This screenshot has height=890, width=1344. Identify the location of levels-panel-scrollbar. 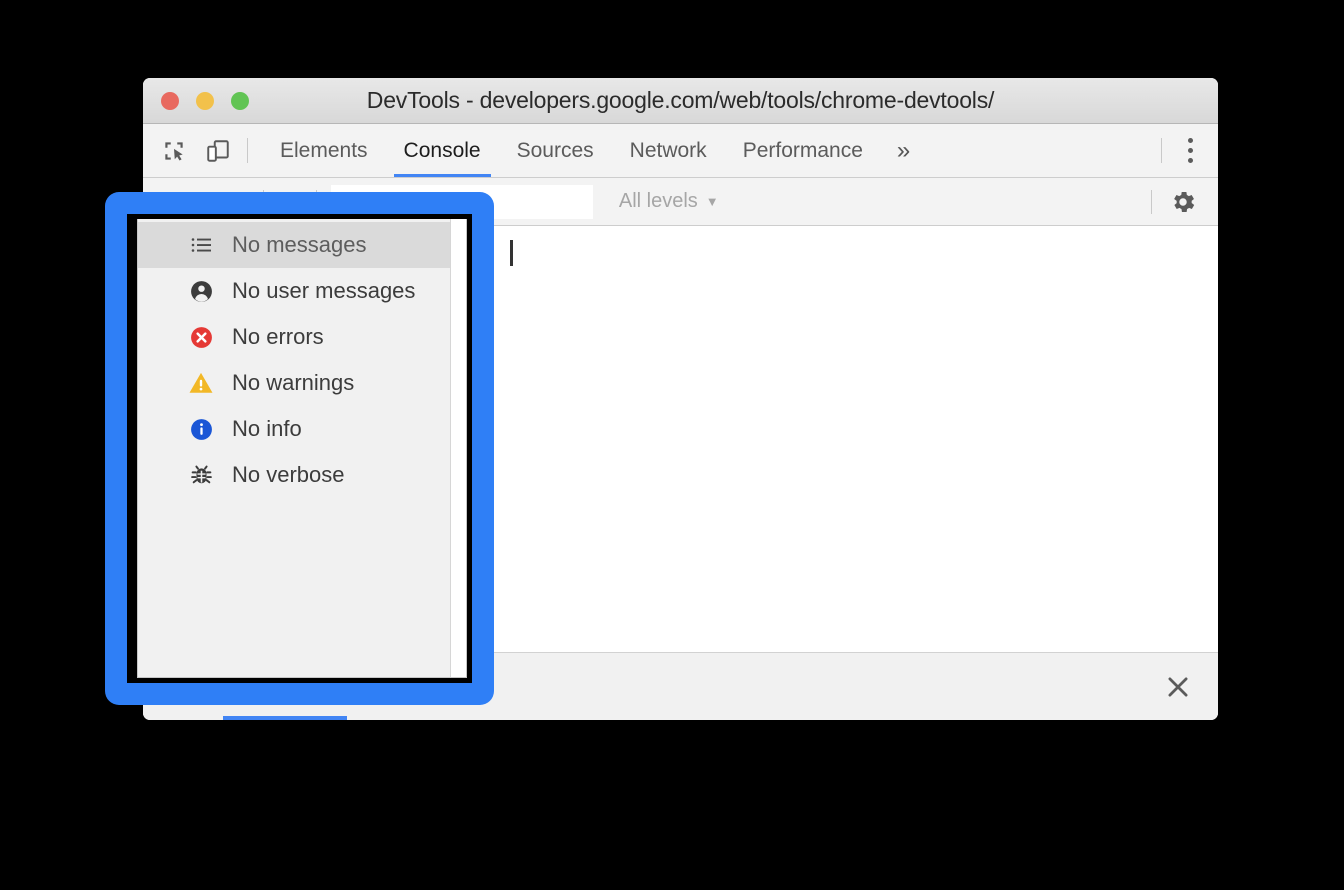
(458, 443).